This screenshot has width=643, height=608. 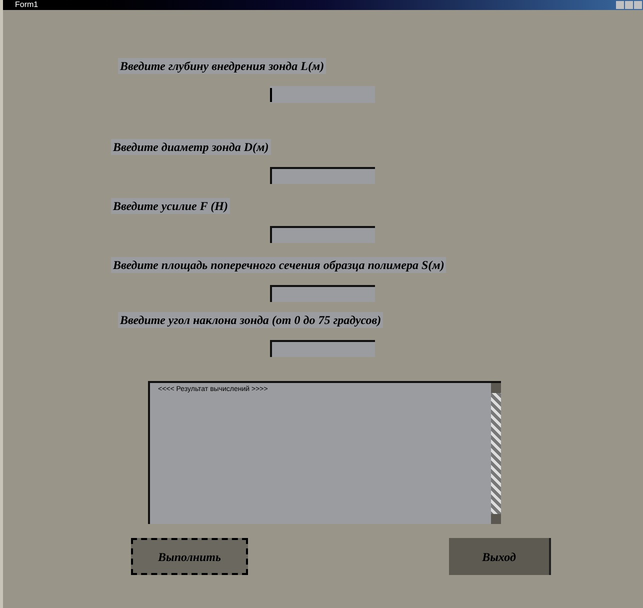 What do you see at coordinates (251, 320) in the screenshot?
I see `field-label: Введите угол наклона зонда (от 0 до 75 градусов)` at bounding box center [251, 320].